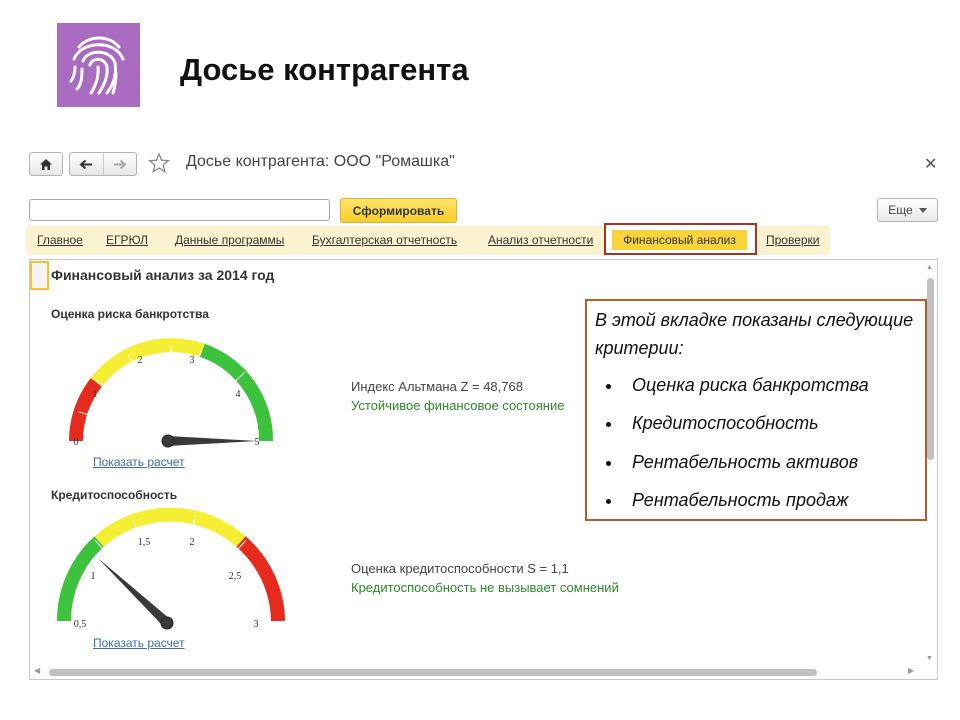  I want to click on more-button: Еще, so click(907, 210).